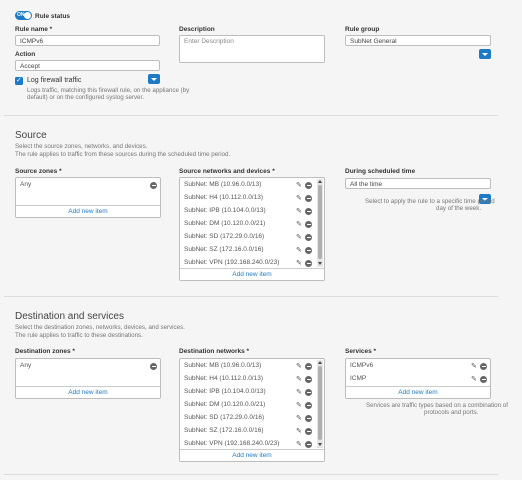  Describe the element at coordinates (88, 211) in the screenshot. I see `add-source-zone-button: Add new item` at that location.